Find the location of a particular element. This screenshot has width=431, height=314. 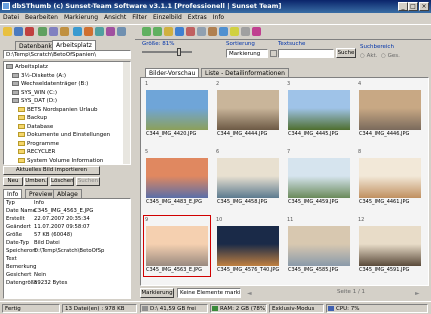

thumbnail-cell: 9 C345_IMG_4563_E.JPG is located at coordinates (177, 246).